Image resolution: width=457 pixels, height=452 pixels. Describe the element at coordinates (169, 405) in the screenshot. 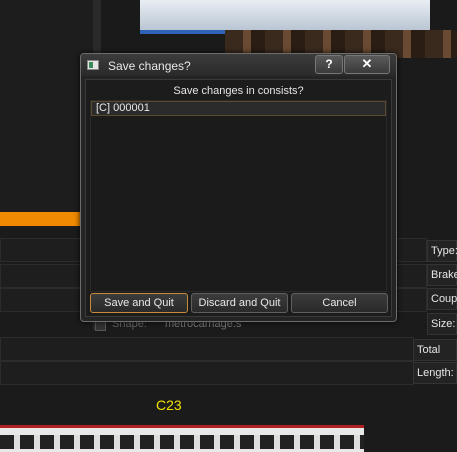

I see `car-label: C23` at that location.